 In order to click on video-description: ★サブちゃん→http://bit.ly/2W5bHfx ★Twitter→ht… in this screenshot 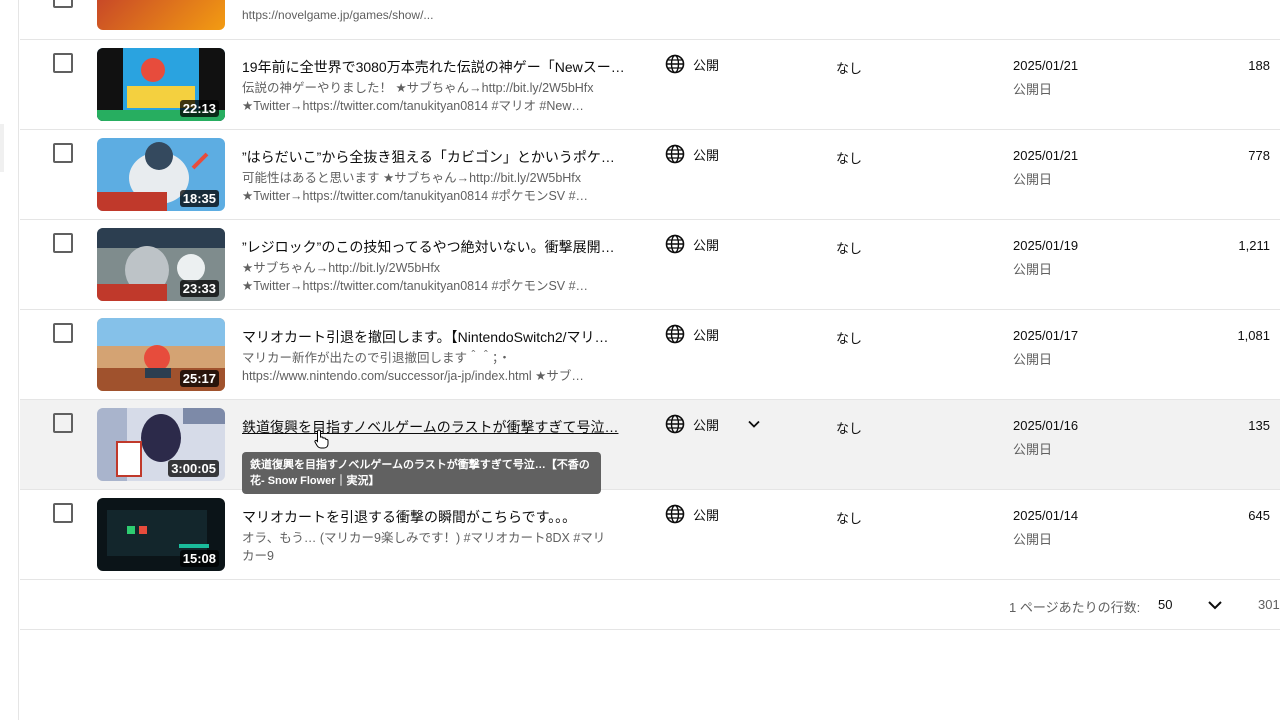, I will do `click(437, 277)`.